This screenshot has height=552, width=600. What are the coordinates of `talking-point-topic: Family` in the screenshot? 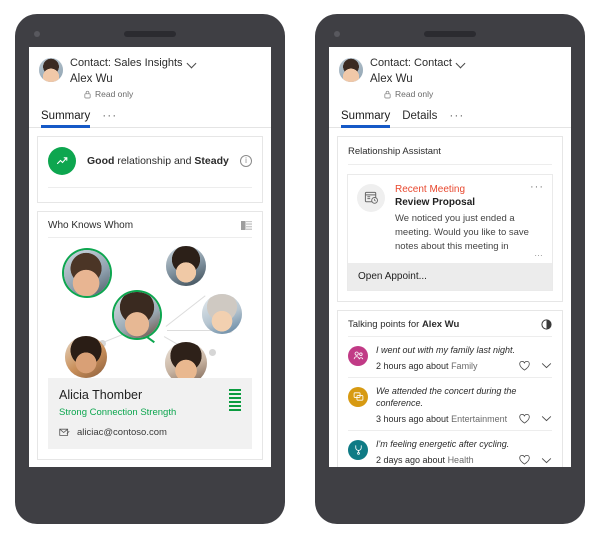 It's located at (464, 365).